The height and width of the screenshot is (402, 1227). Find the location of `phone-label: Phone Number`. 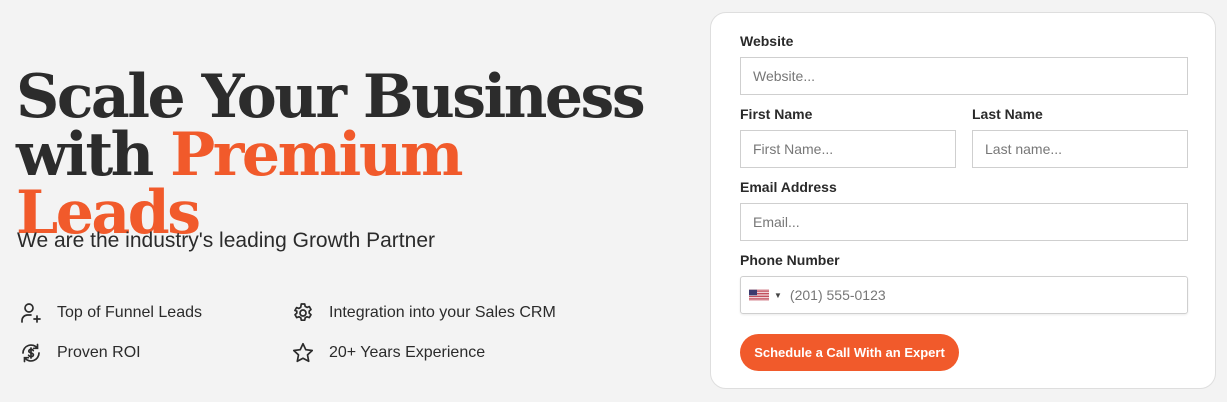

phone-label: Phone Number is located at coordinates (790, 260).